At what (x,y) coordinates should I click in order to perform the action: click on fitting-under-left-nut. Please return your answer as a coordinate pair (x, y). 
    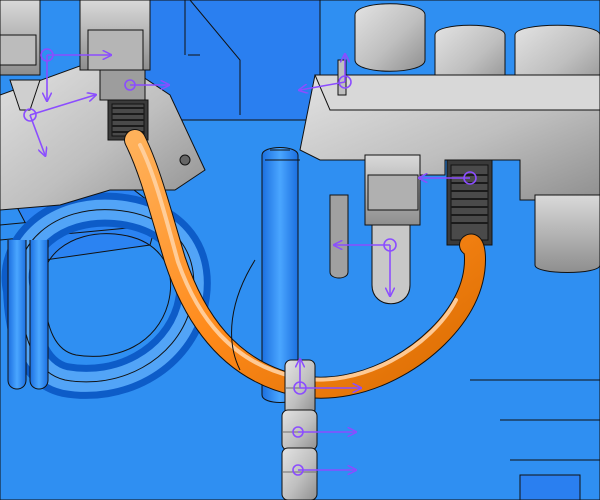
    Looking at the image, I should click on (393, 192).